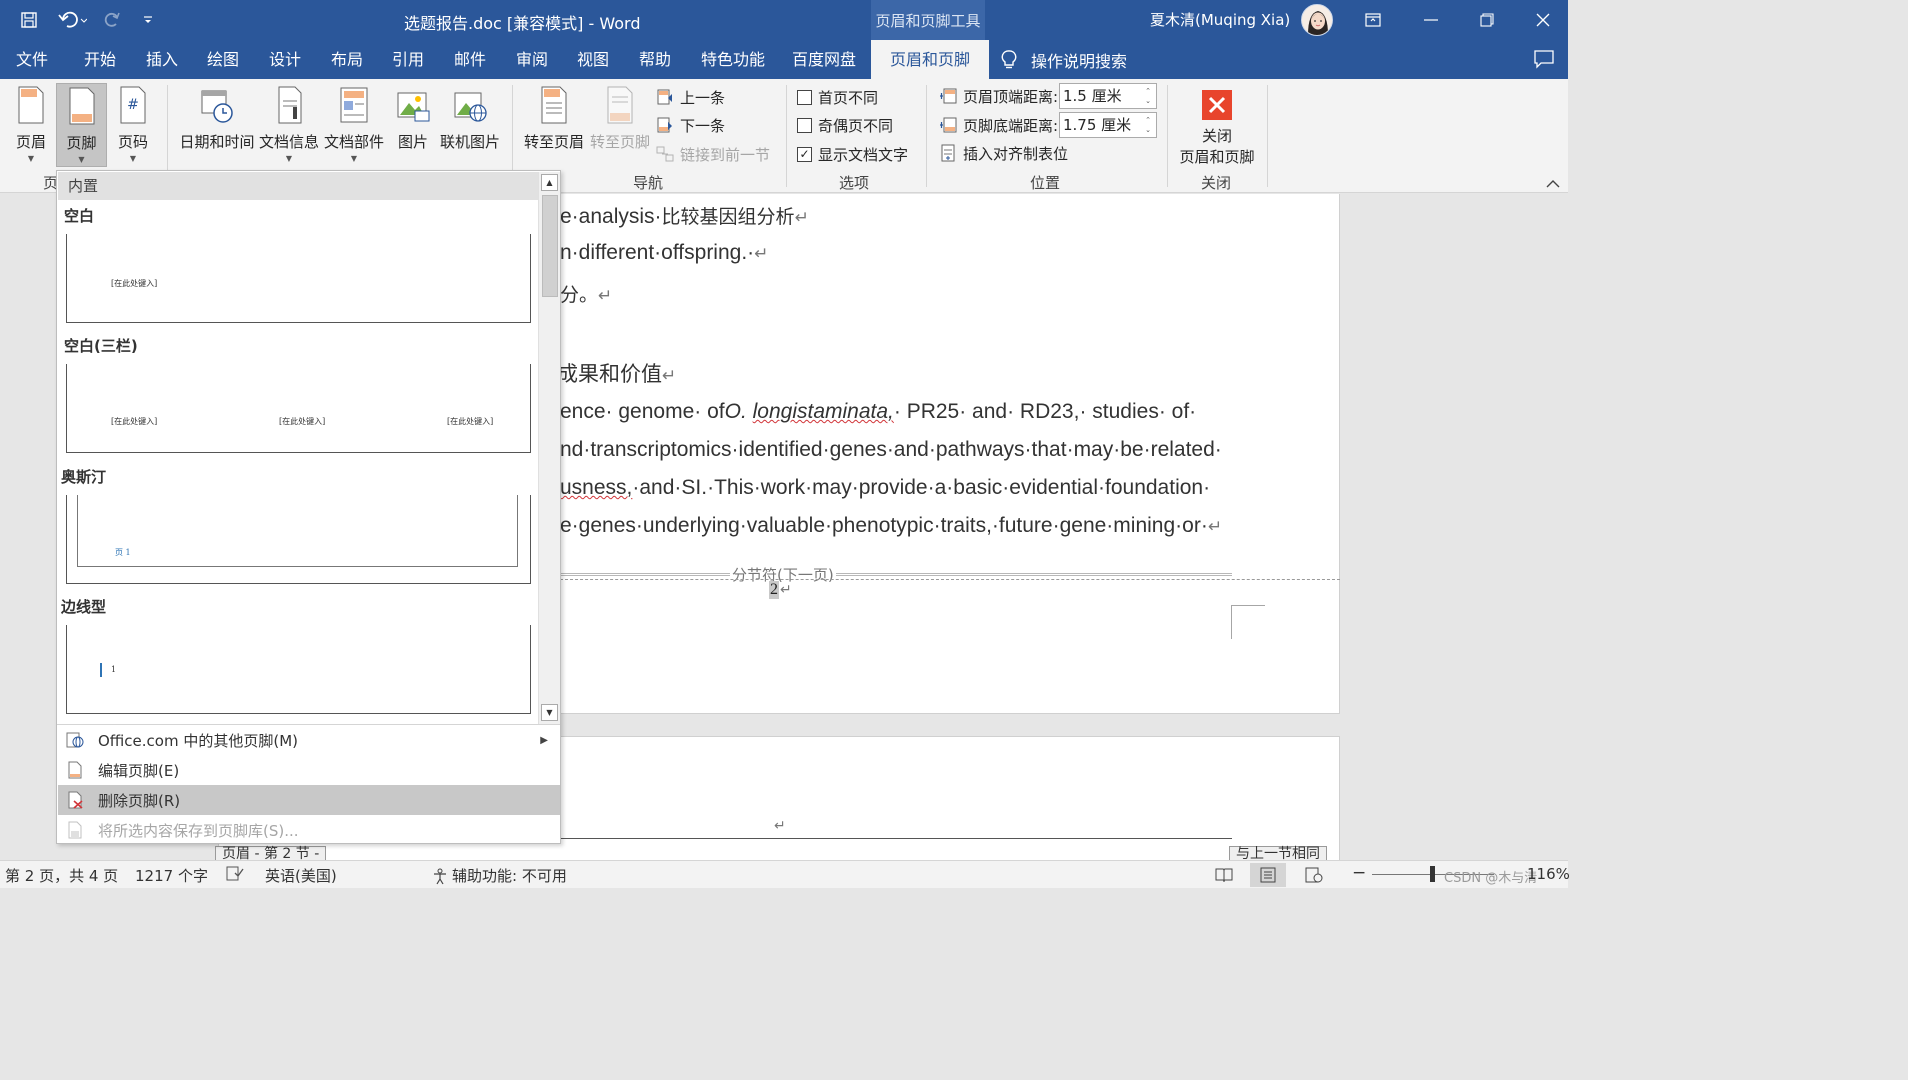 The height and width of the screenshot is (1080, 1908). Describe the element at coordinates (664, 253) in the screenshot. I see `doc-line-2: n·different·offspring.·↵` at that location.